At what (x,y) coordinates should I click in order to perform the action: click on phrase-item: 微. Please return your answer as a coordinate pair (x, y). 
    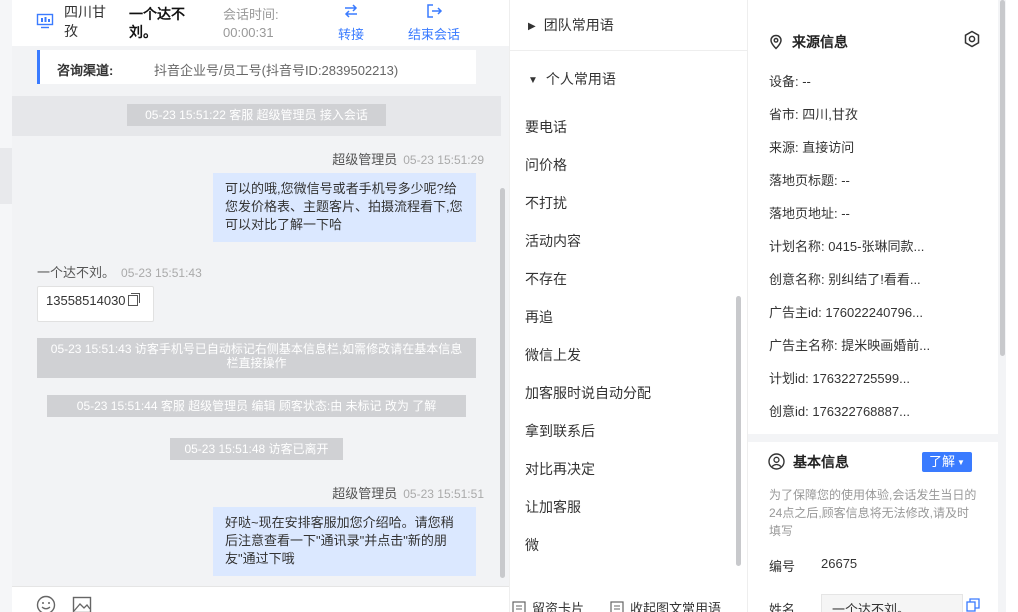
    Looking at the image, I should click on (532, 545).